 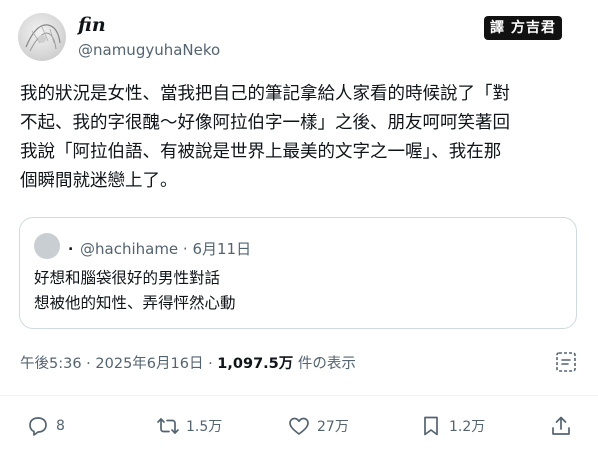 What do you see at coordinates (47, 246) in the screenshot?
I see `quoted-avatar` at bounding box center [47, 246].